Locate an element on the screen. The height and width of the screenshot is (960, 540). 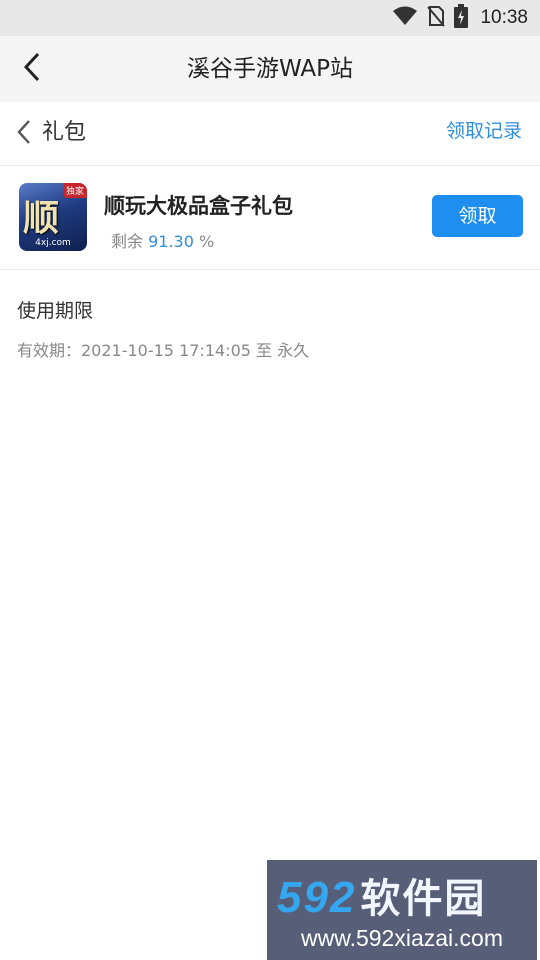
gift-remaining: 剩余 91.30 % is located at coordinates (162, 240).